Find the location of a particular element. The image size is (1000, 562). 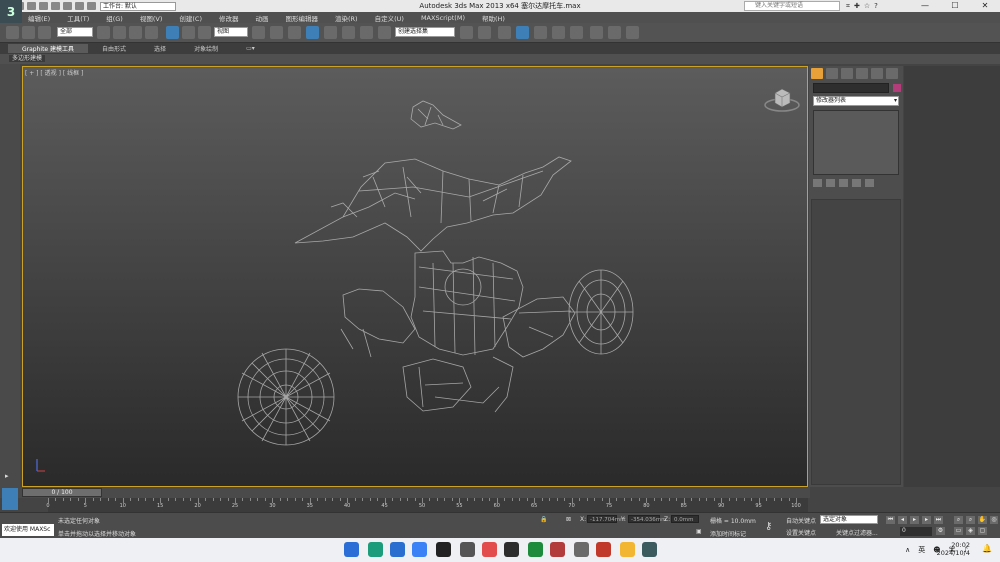

key-icon: ⚷ is located at coordinates (768, 526).